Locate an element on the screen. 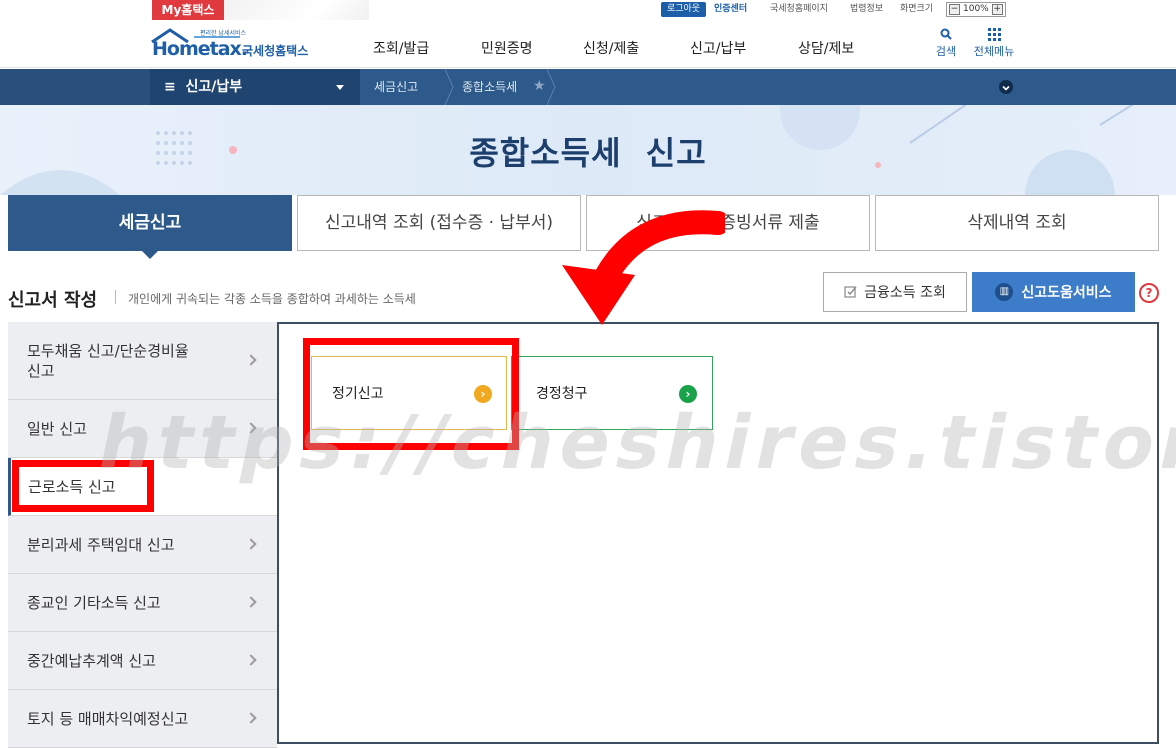  tab-deleted-history: 삭제내역 조회 is located at coordinates (1017, 223).